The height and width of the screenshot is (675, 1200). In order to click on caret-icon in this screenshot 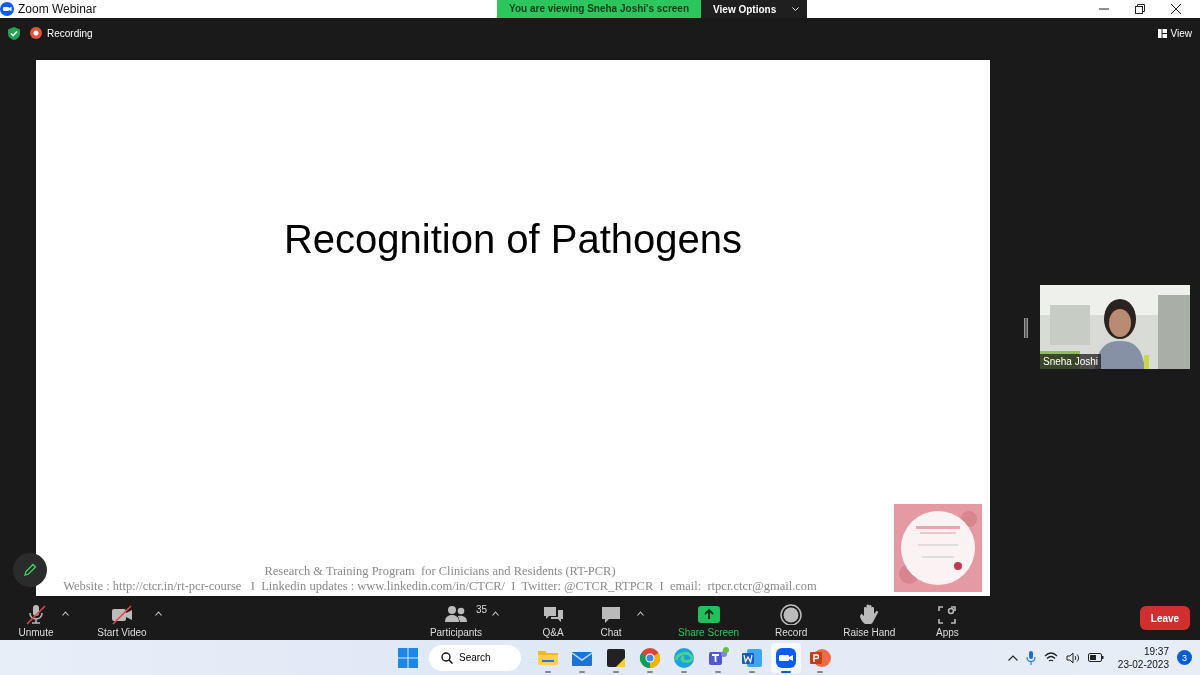, I will do `click(796, 9)`.